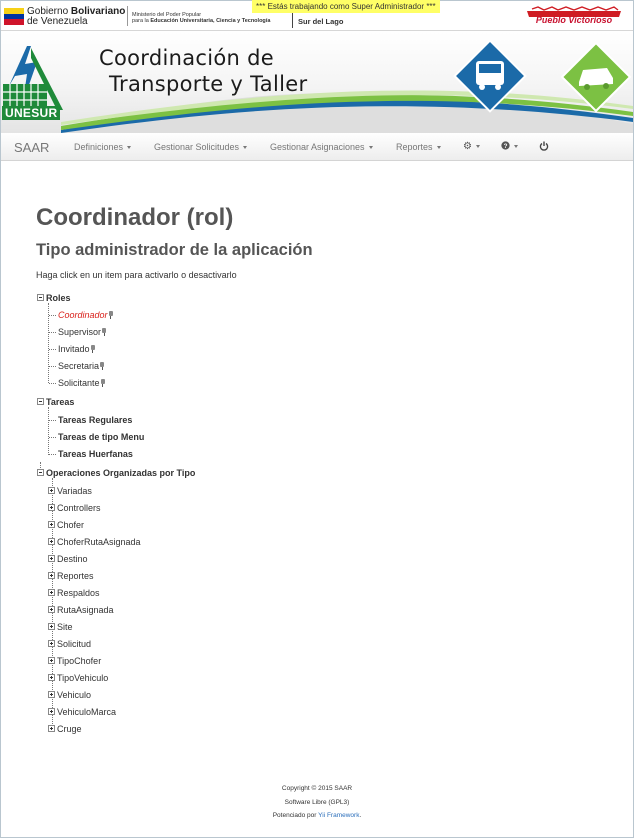 The width and height of the screenshot is (634, 838). What do you see at coordinates (85, 315) in the screenshot?
I see `role-item-coordinador: Coordinador` at bounding box center [85, 315].